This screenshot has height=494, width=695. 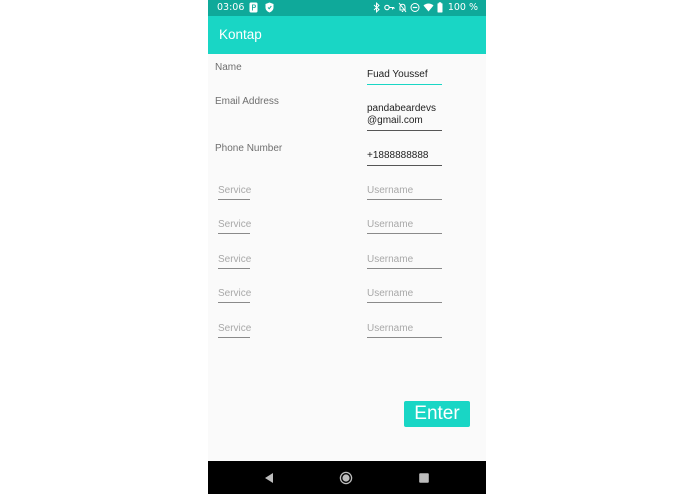 I want to click on bluetooth-icon, so click(x=376, y=7).